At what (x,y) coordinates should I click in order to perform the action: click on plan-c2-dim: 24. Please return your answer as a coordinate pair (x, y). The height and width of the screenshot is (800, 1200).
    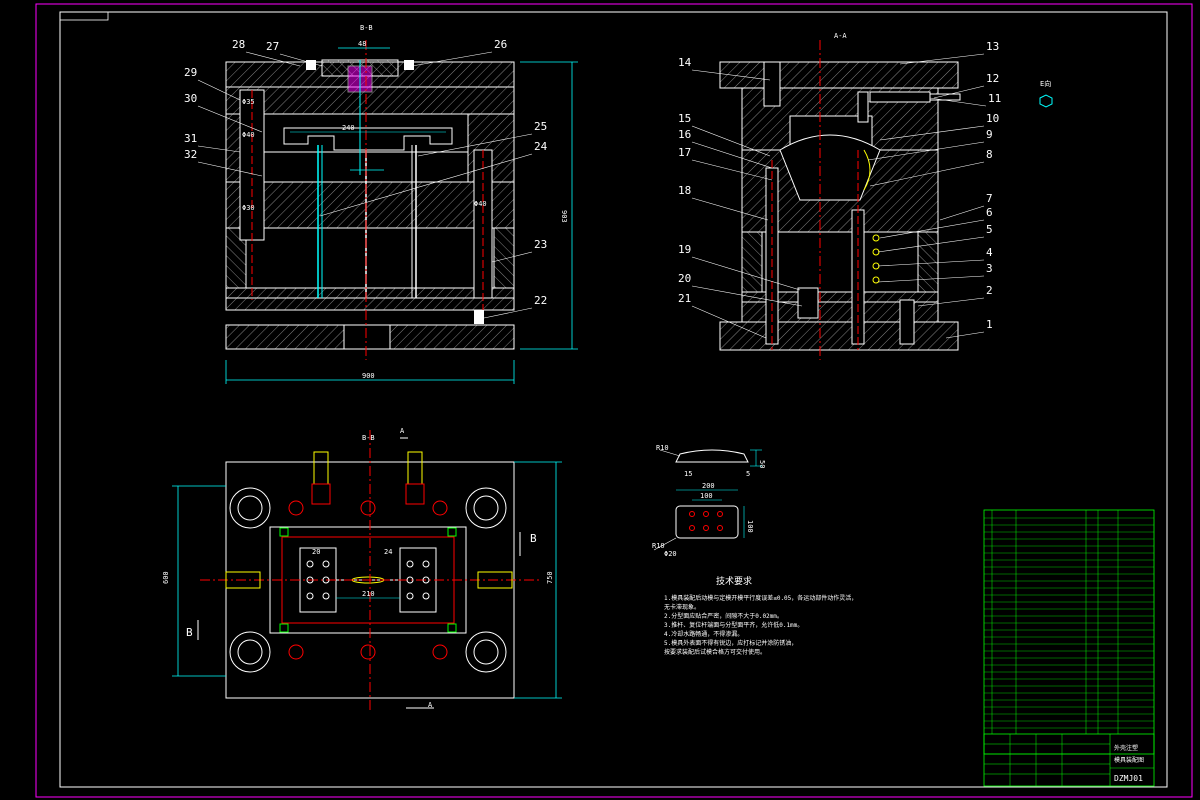
    Looking at the image, I should click on (388, 552).